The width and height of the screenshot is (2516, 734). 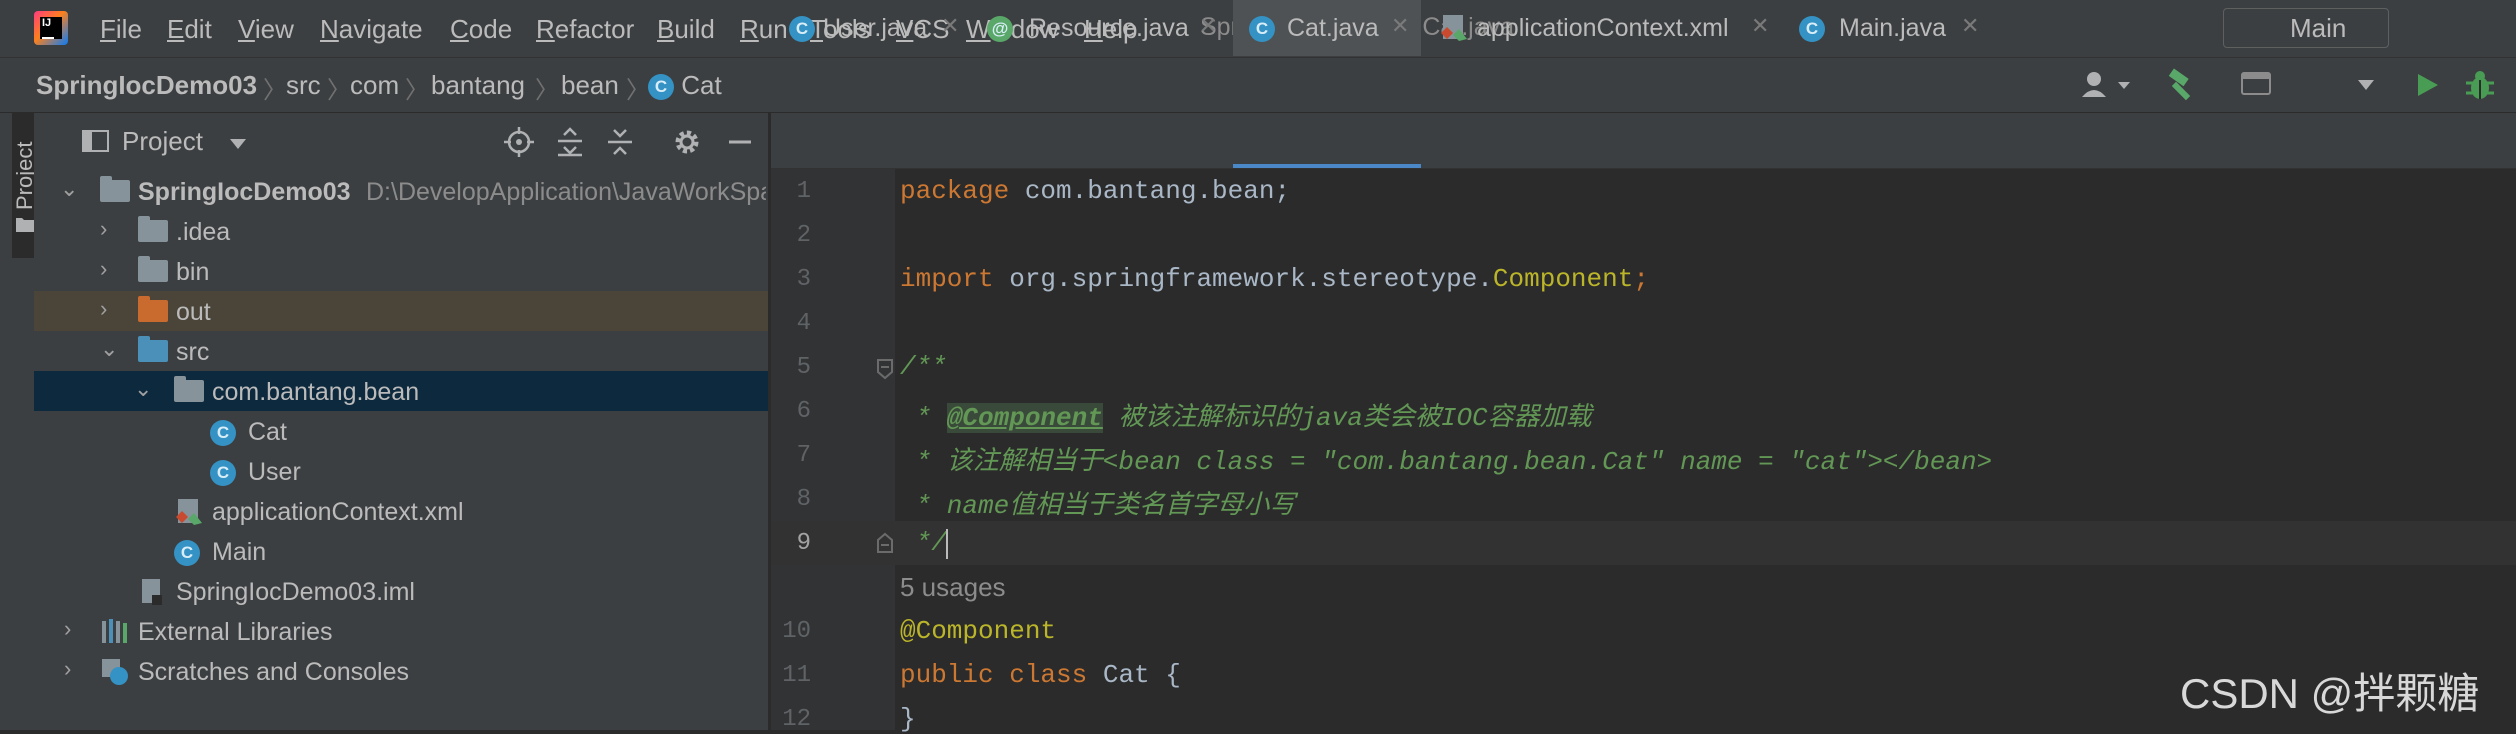 I want to click on tree-item-external-libraries: › External Libraries, so click(x=401, y=631).